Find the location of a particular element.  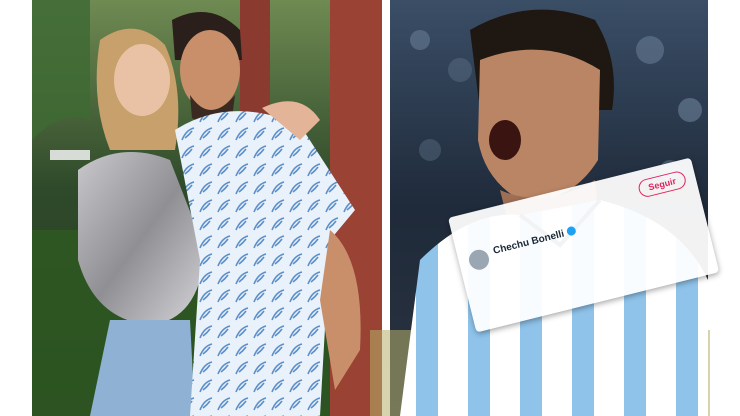

tweet-body is located at coordinates (586, 256).